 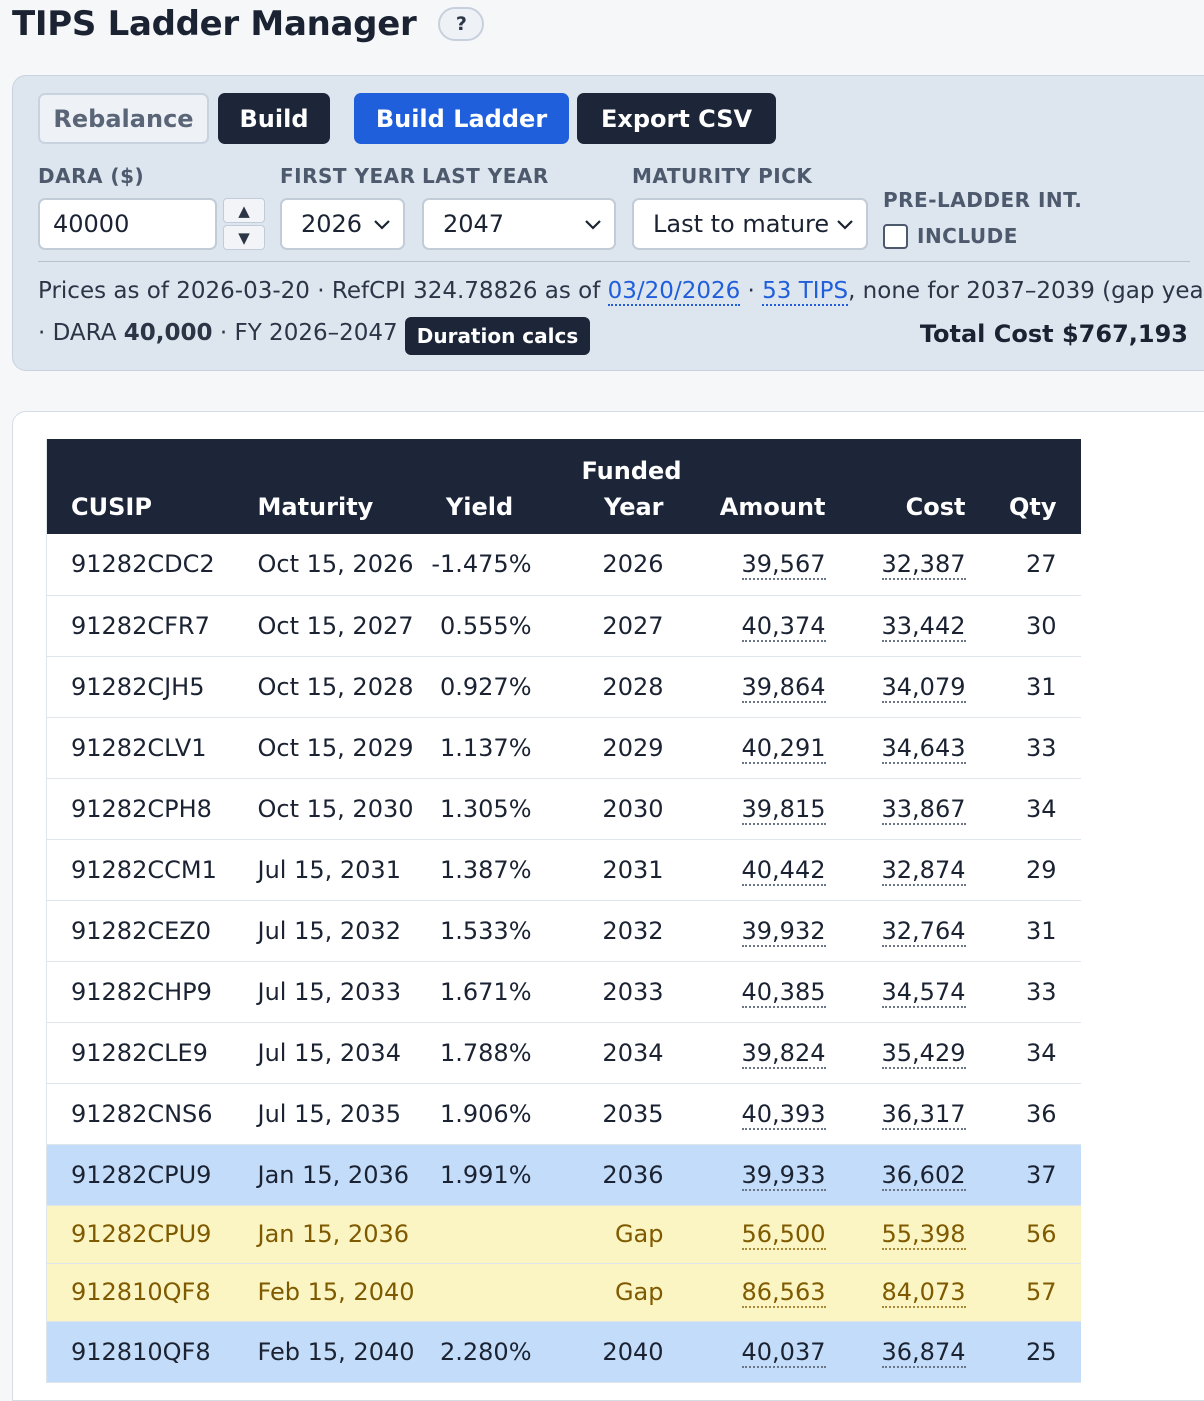 I want to click on rebalance-button: Rebalance, so click(x=123, y=118).